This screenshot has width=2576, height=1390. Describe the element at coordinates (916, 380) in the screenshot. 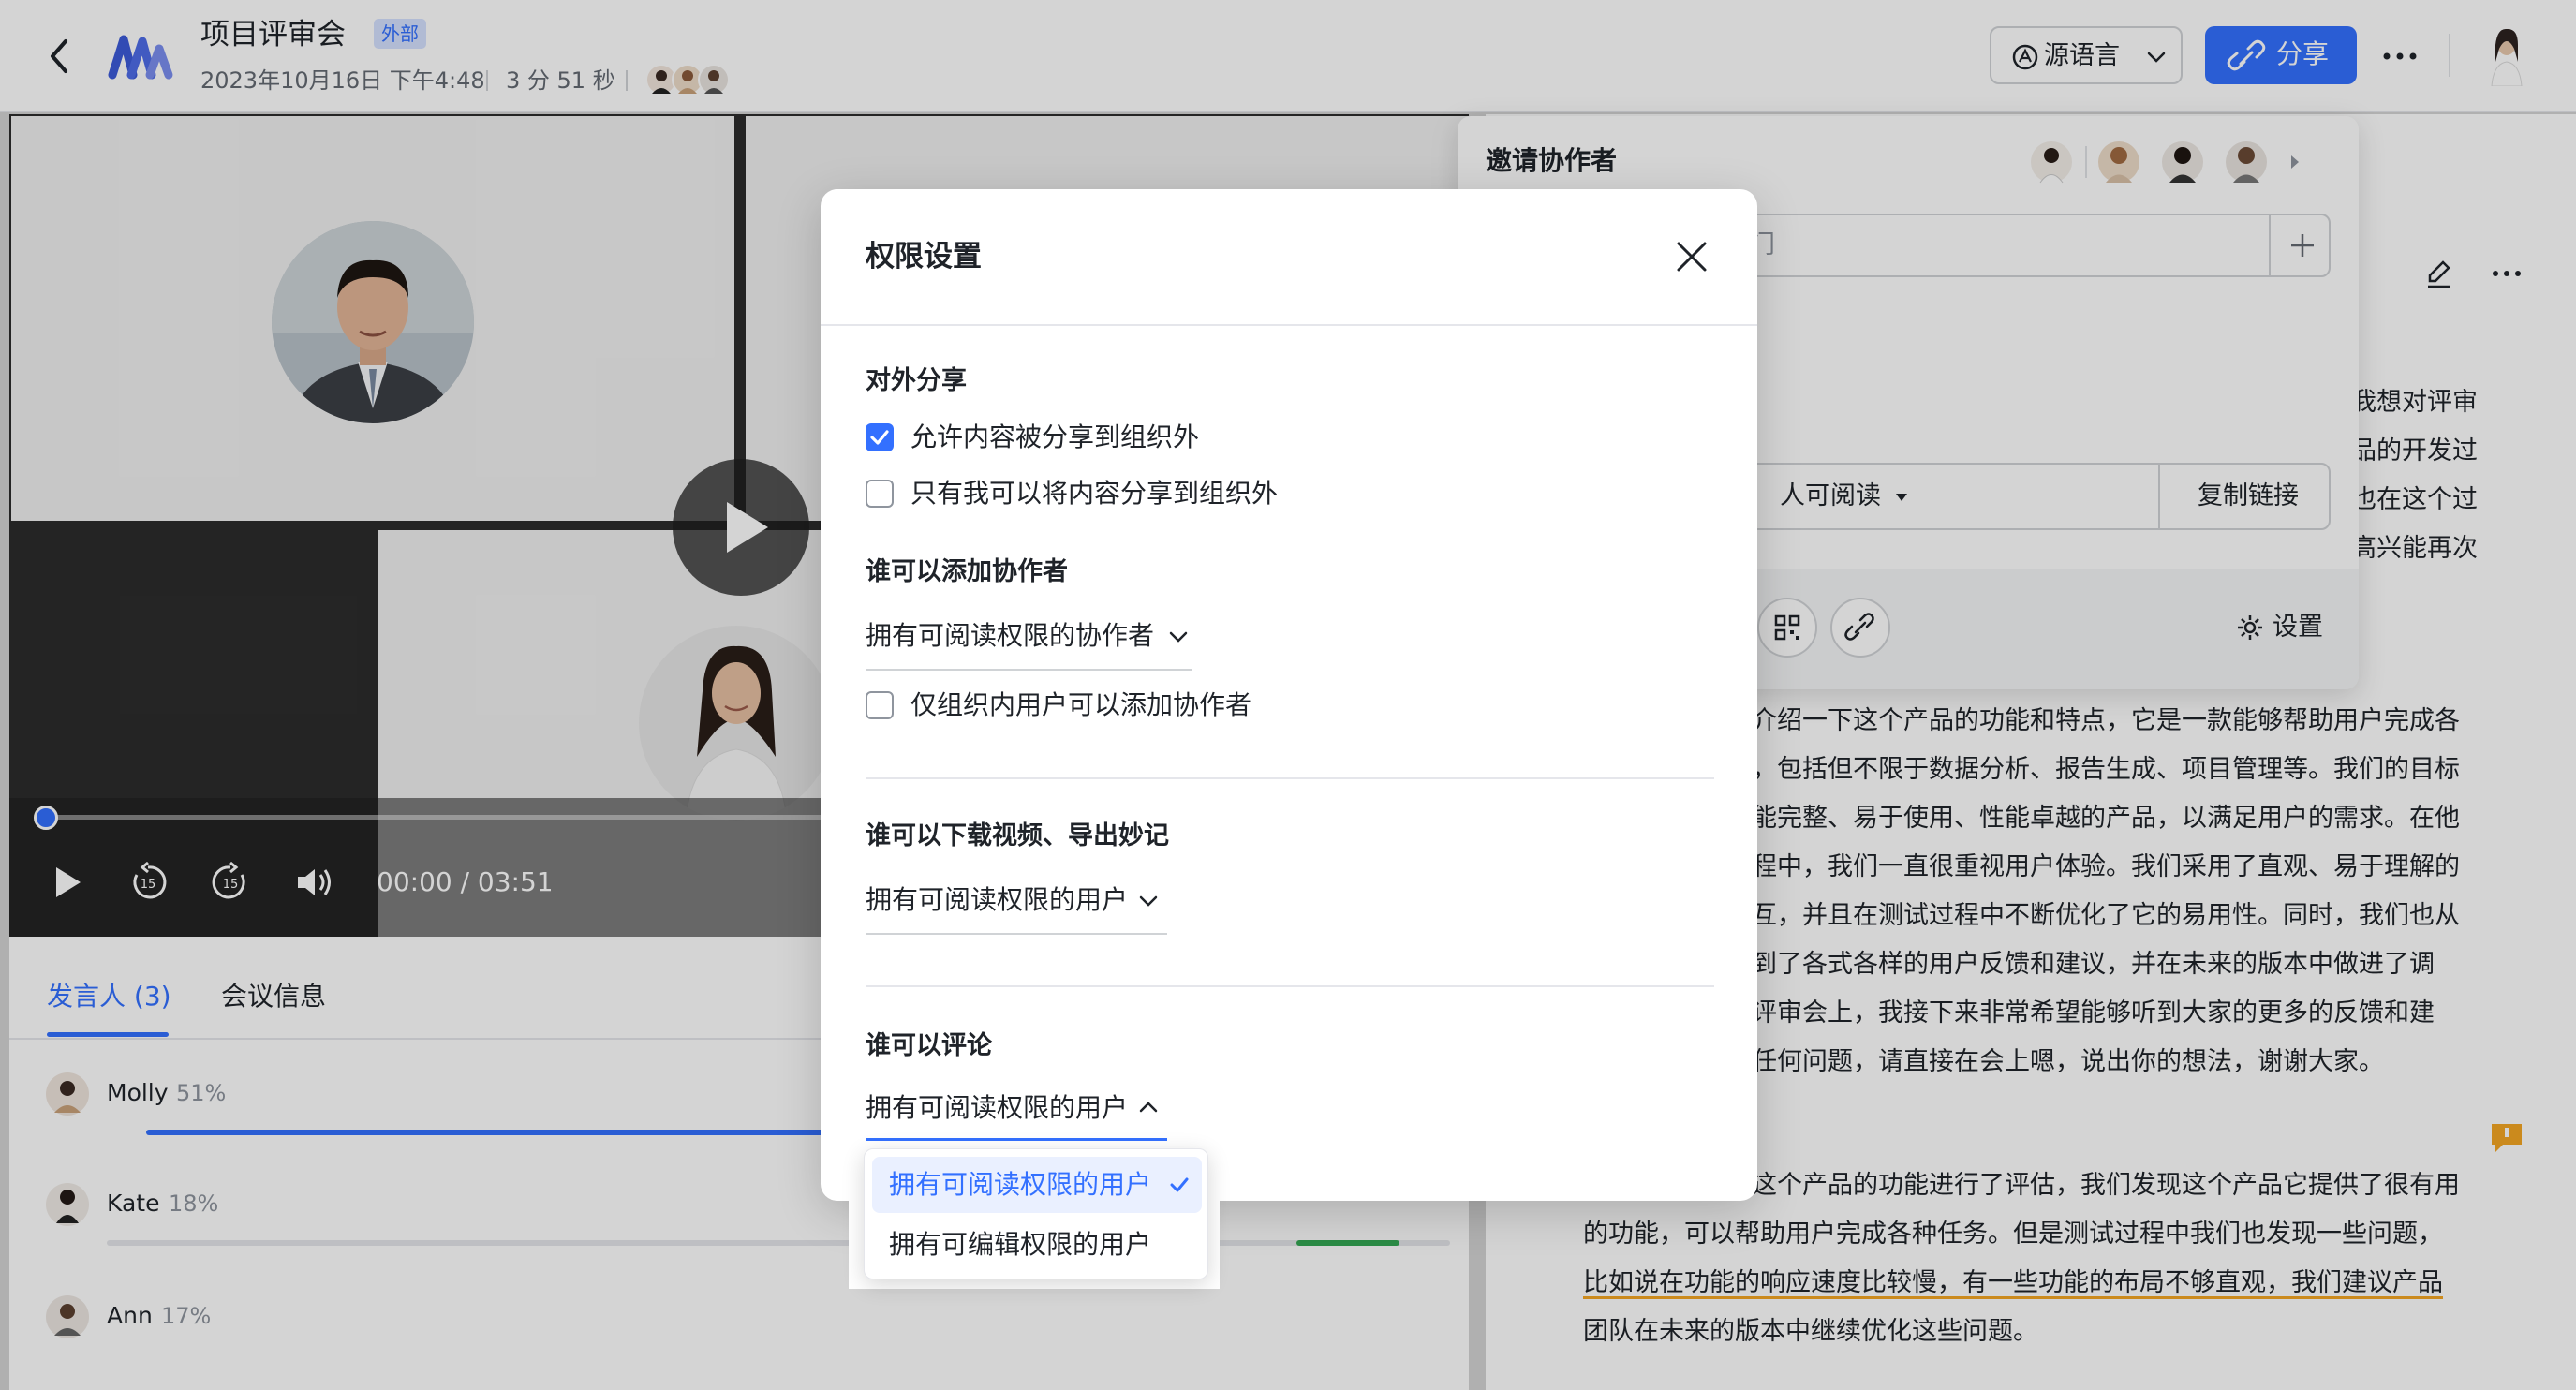

I see `section-title-external: 对外分享` at that location.